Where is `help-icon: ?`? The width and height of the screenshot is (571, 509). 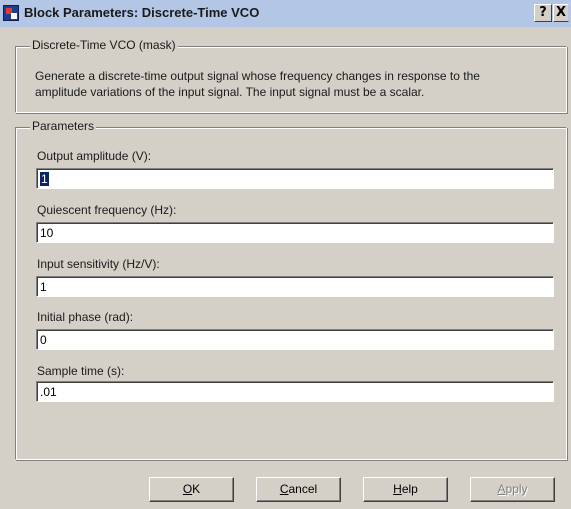
help-icon: ? is located at coordinates (543, 13).